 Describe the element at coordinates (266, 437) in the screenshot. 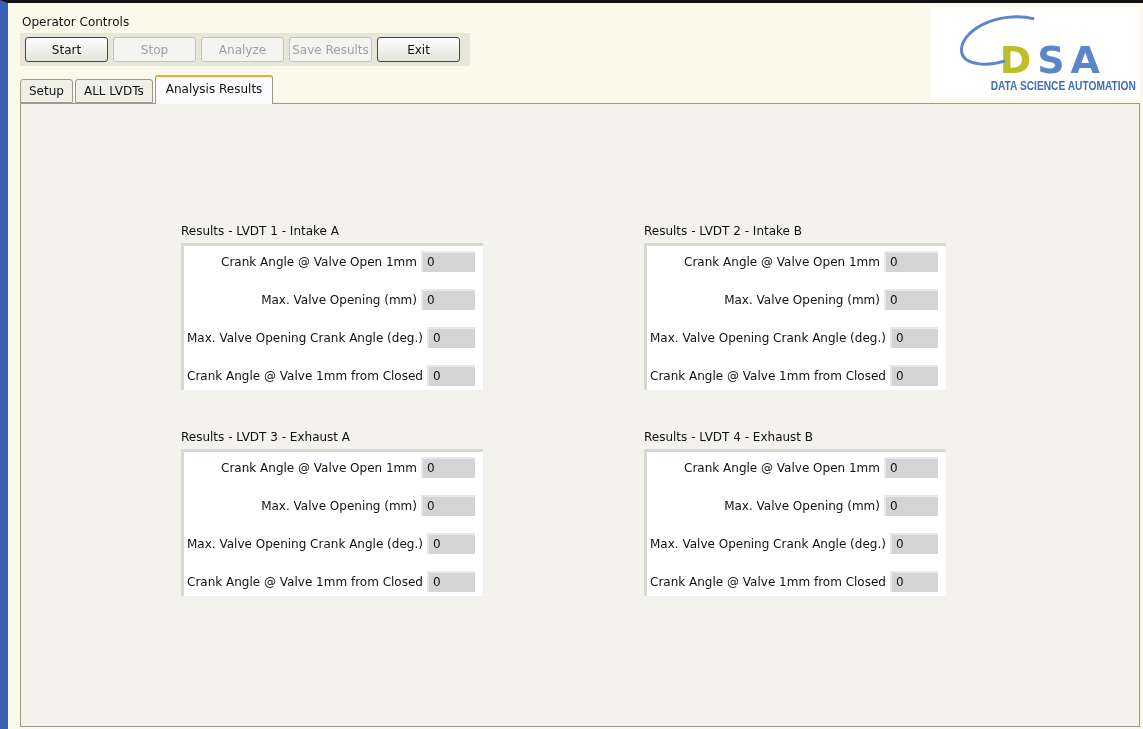

I see `group-title: Results - LVDT 3 - Exhaust A` at that location.